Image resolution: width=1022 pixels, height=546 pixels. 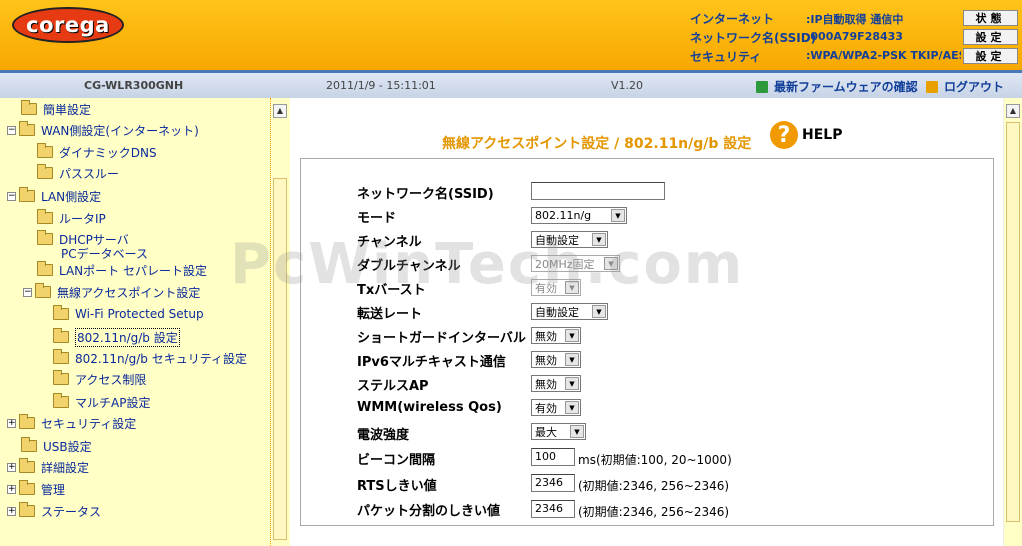 What do you see at coordinates (569, 311) in the screenshot?
I see `rate-select: 自動設定 ▼` at bounding box center [569, 311].